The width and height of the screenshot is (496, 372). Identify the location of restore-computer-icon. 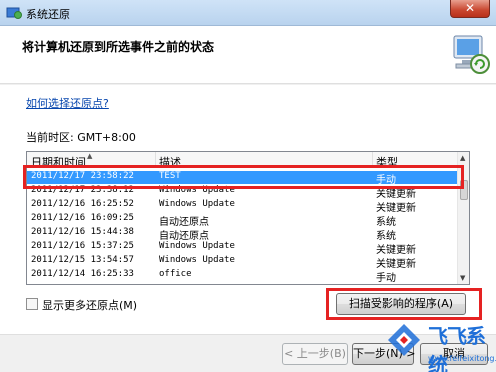
(471, 54).